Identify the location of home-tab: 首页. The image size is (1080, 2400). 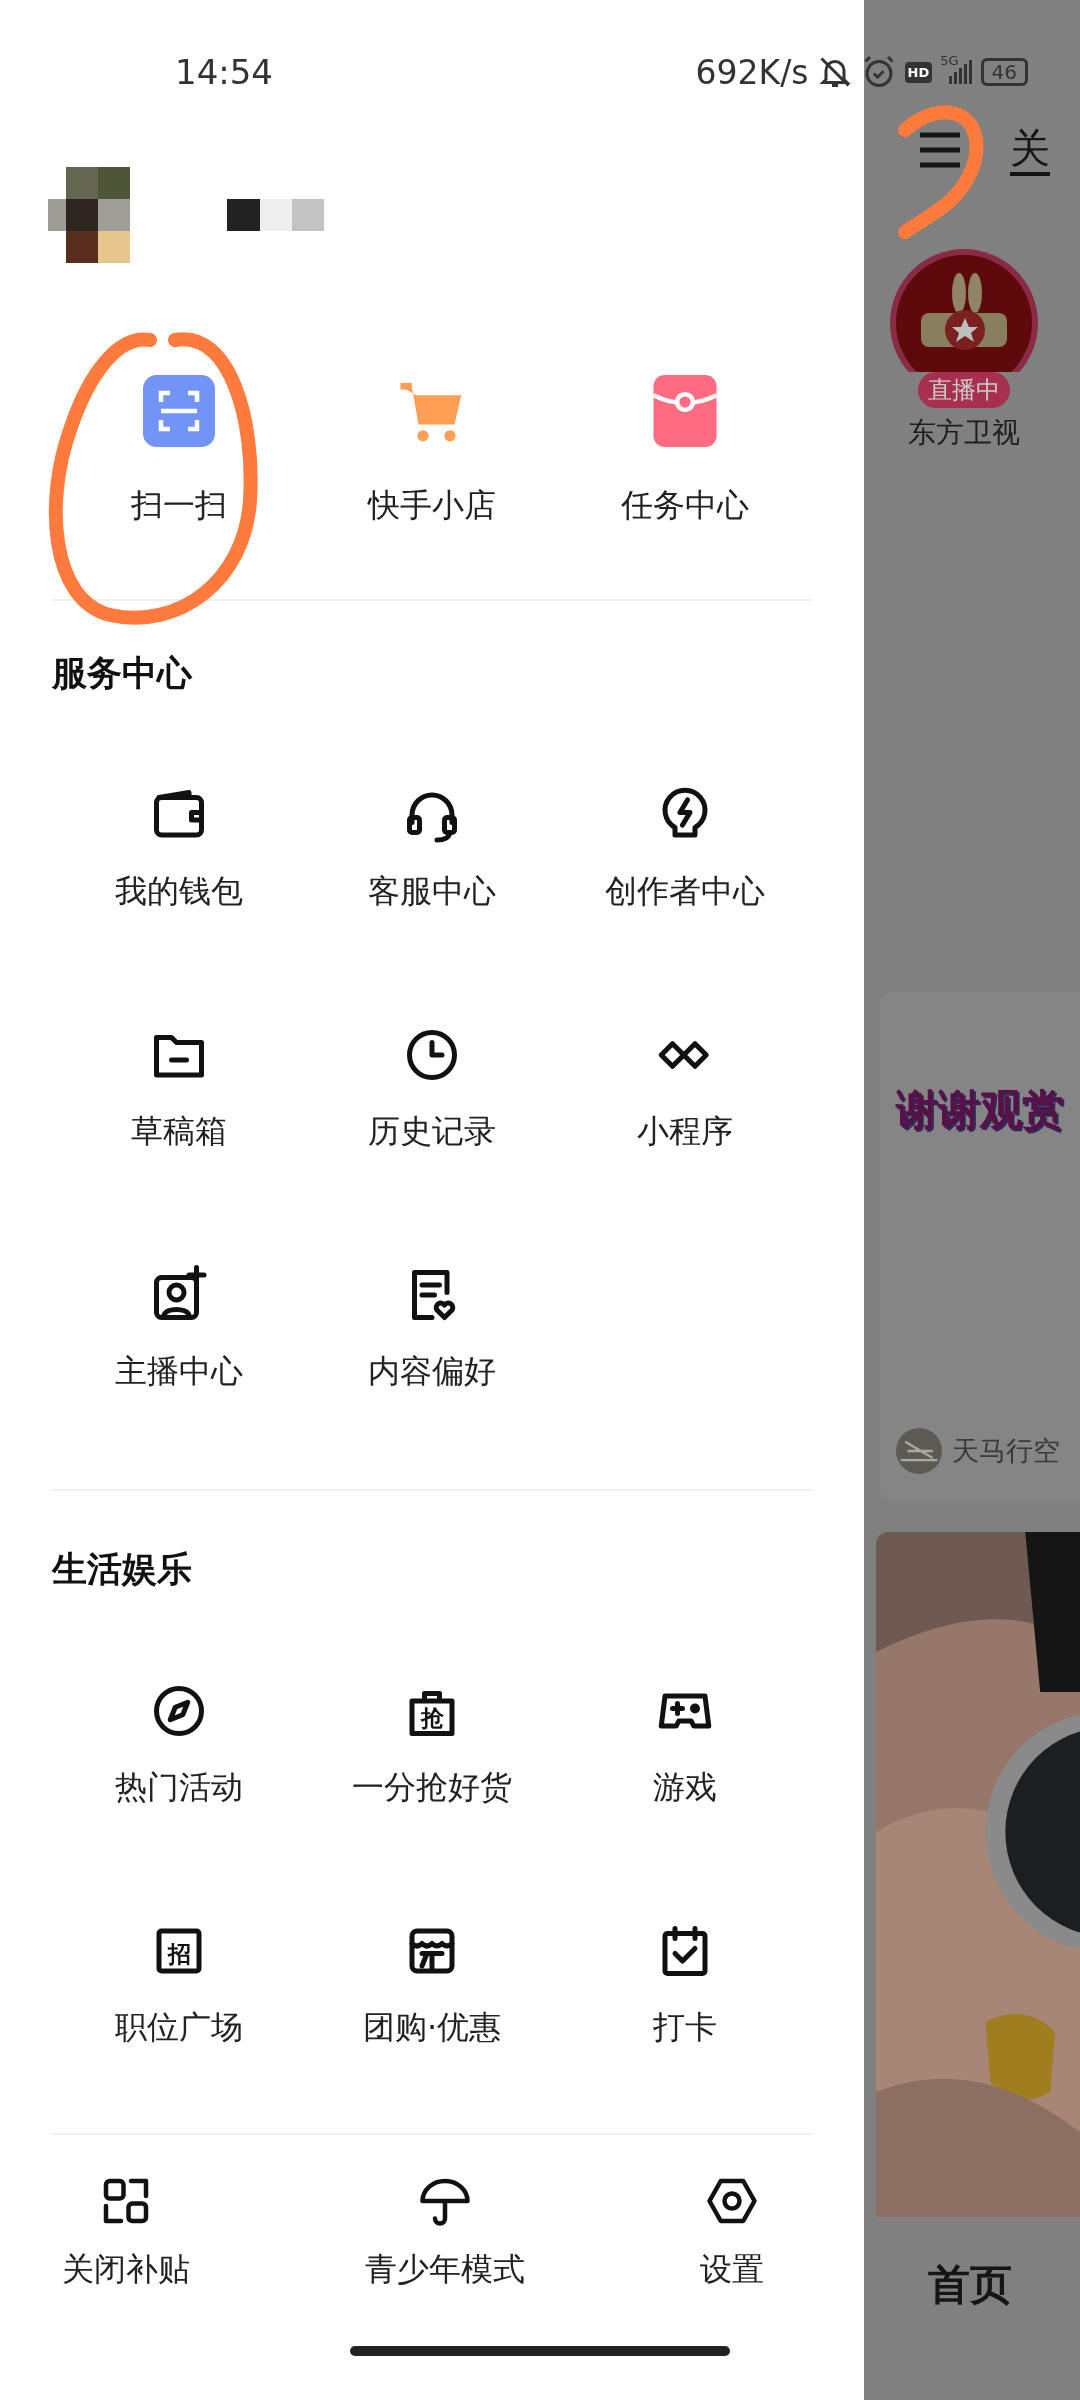
(970, 2284).